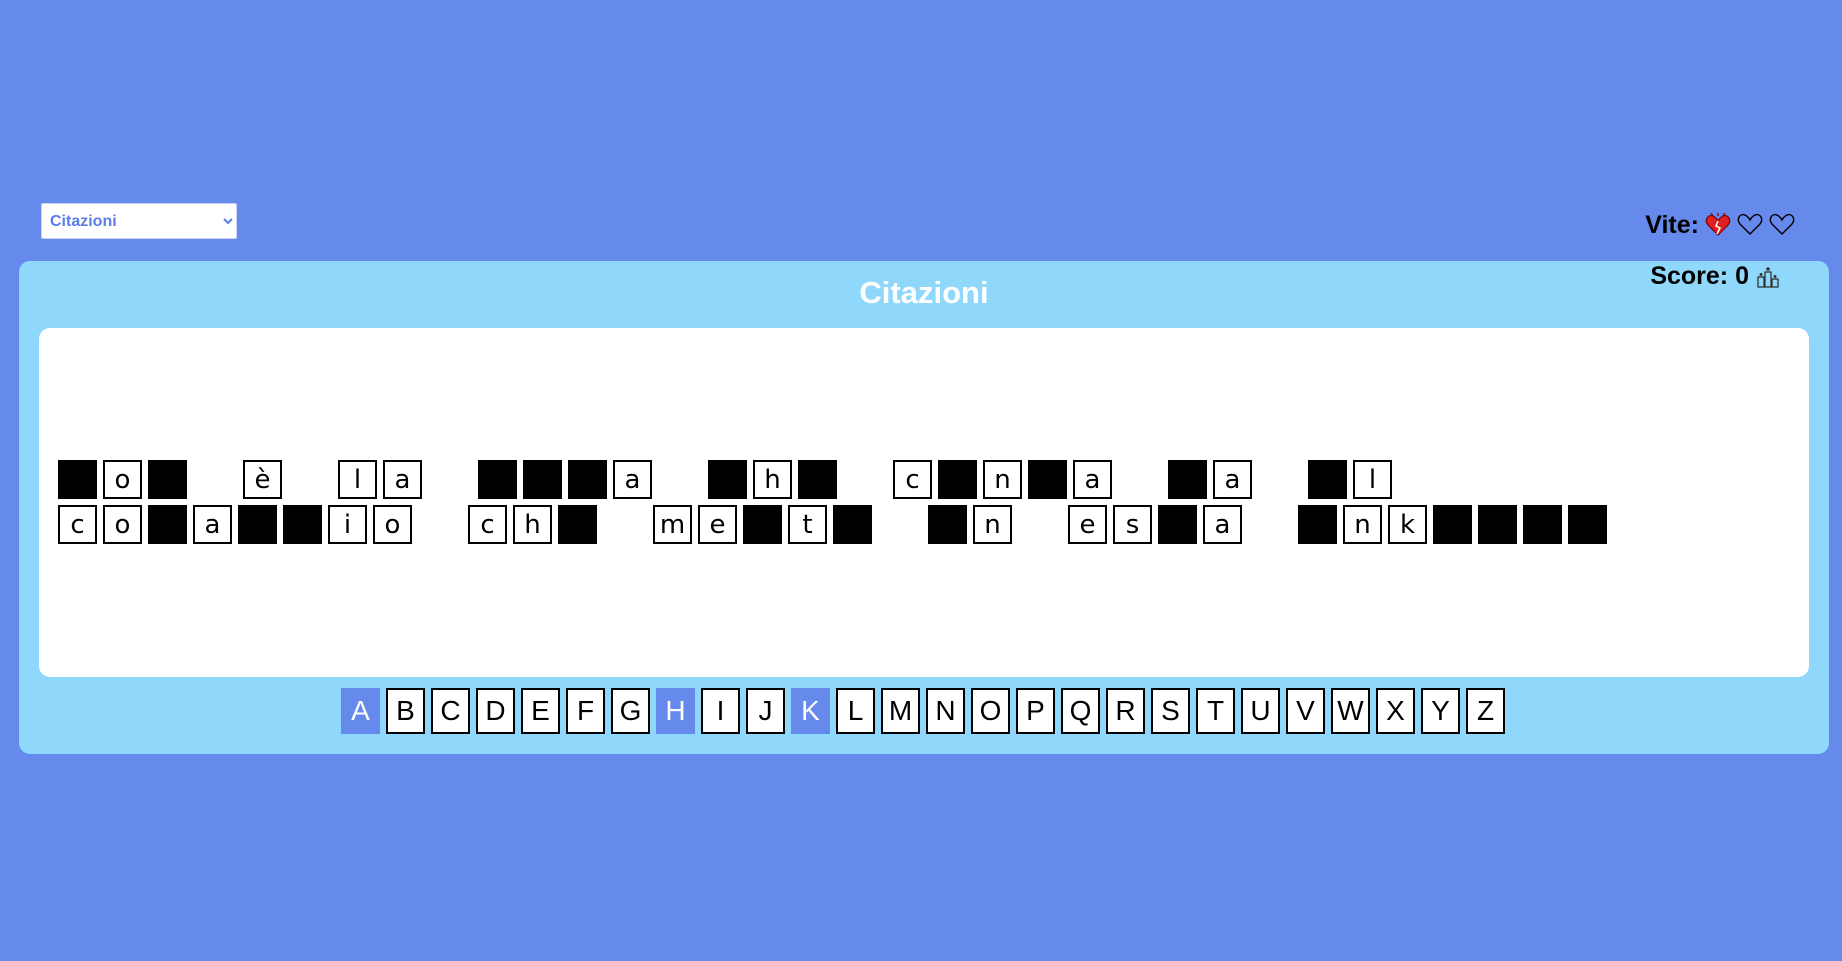  I want to click on letter-key-j: J, so click(765, 711).